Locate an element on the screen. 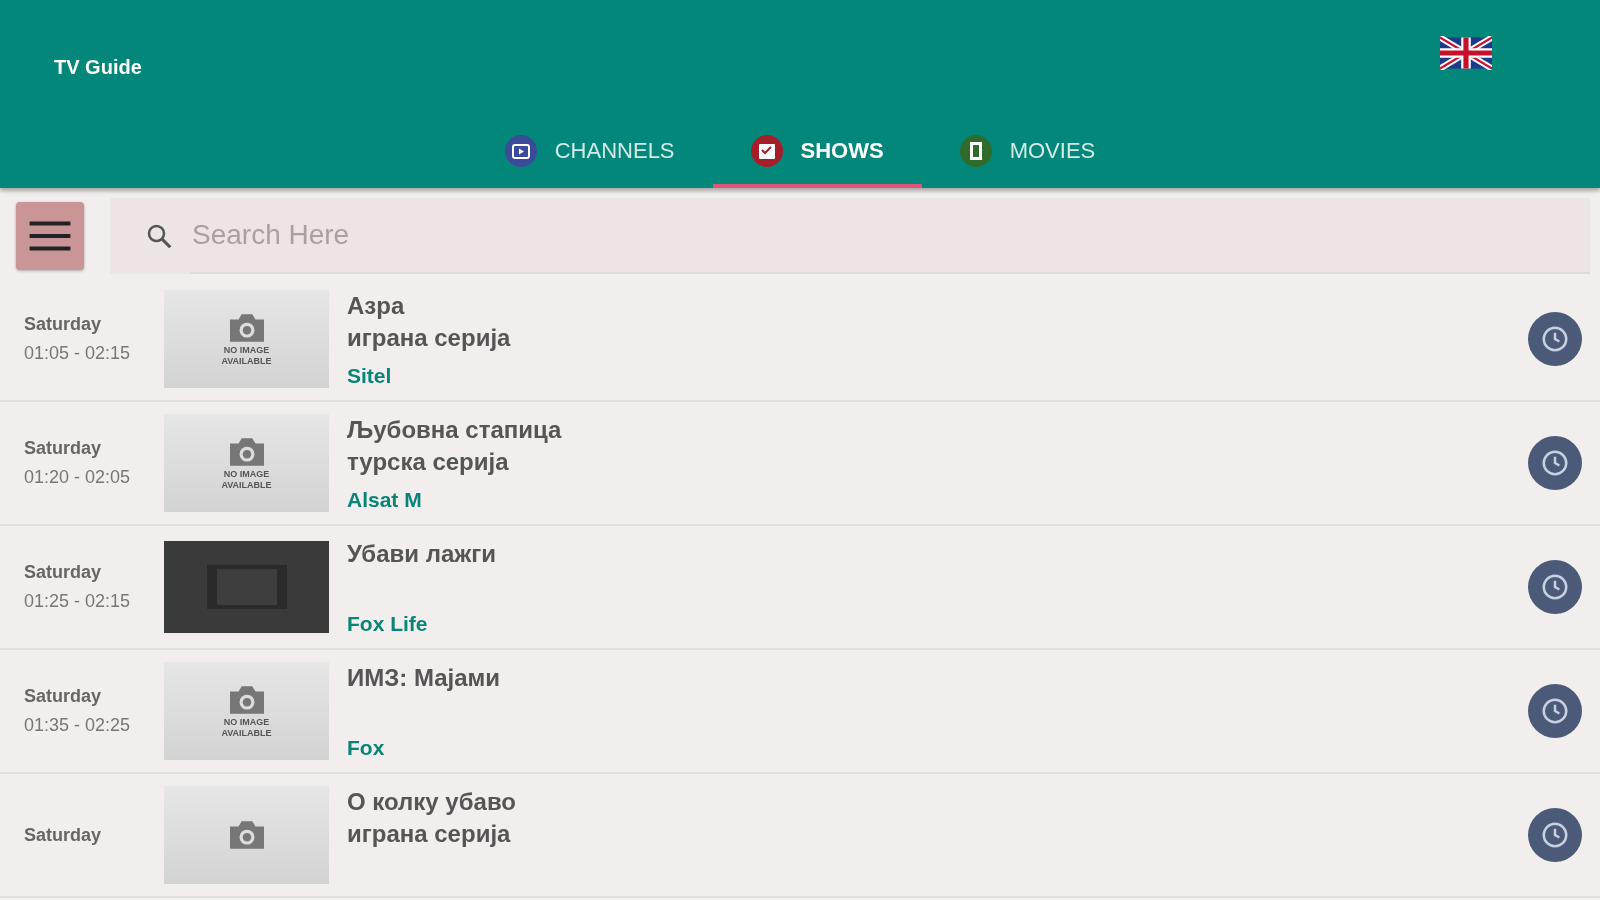 The width and height of the screenshot is (1600, 900). flag-icon is located at coordinates (1466, 53).